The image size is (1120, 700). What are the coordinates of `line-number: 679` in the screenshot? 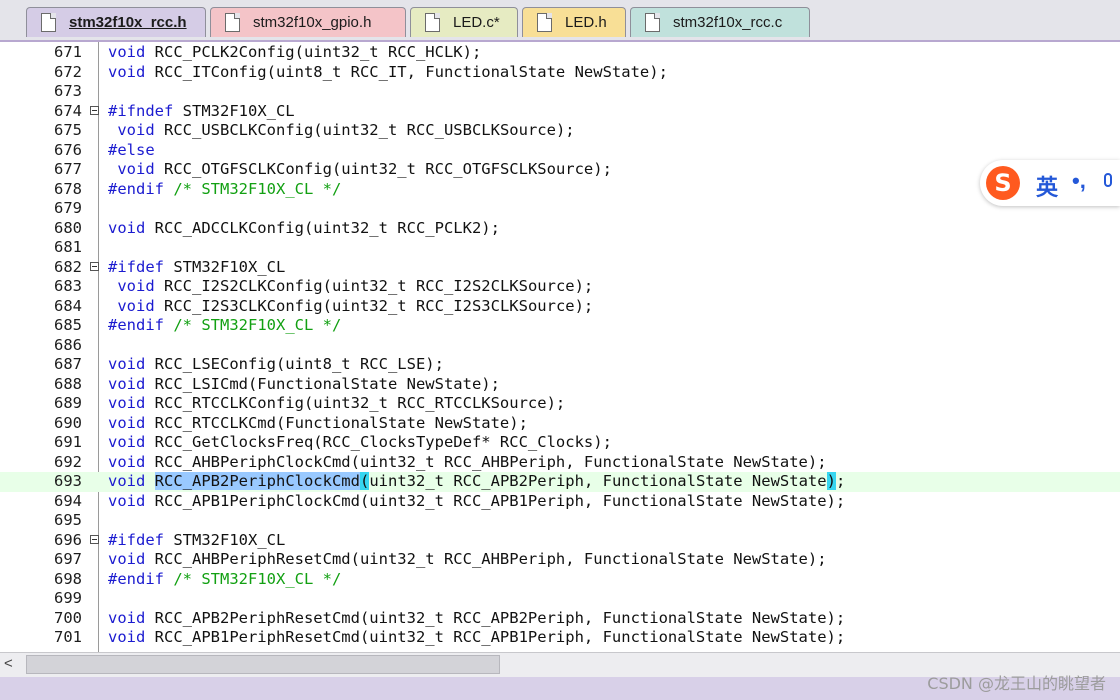 It's located at (68, 208).